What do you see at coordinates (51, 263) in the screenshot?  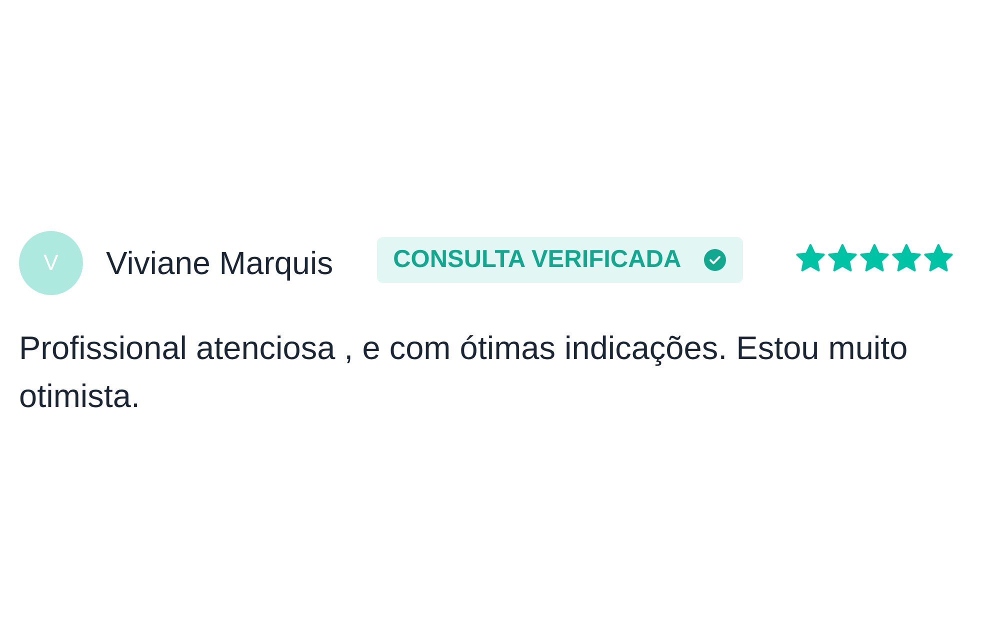 I see `avatar: V` at bounding box center [51, 263].